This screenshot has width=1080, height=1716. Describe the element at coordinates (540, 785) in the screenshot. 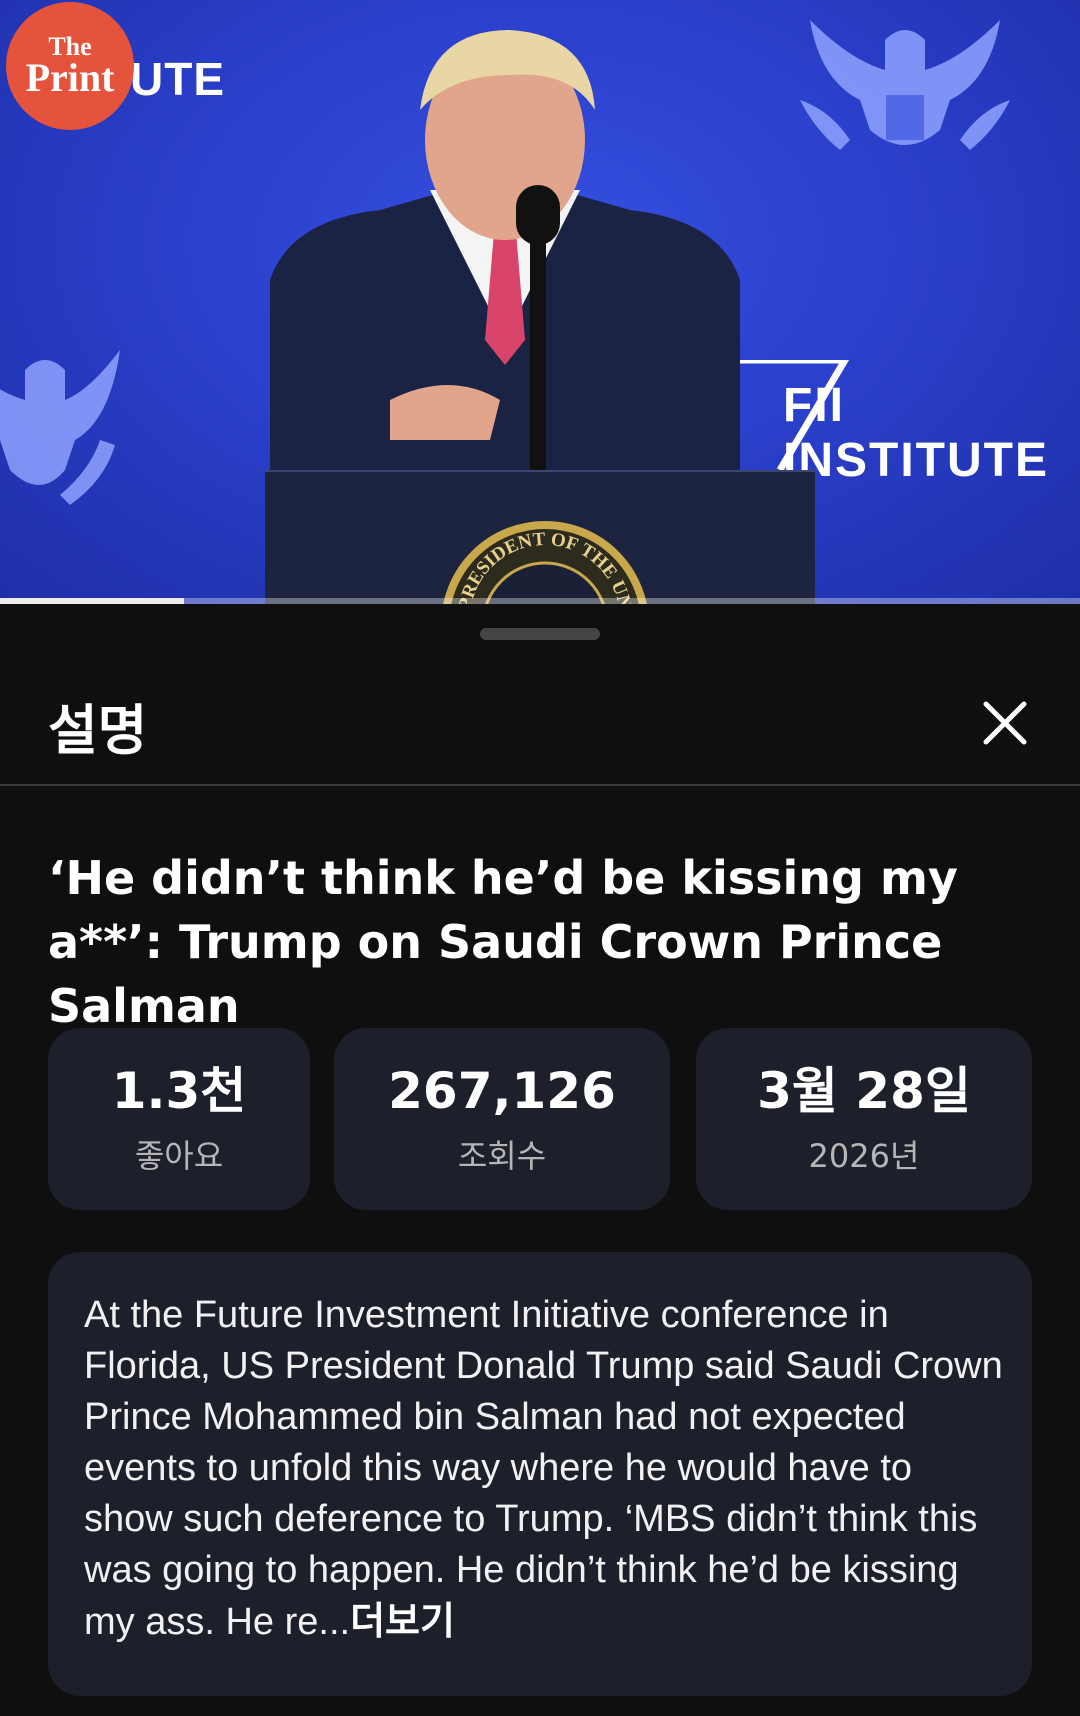

I see `header-divider` at that location.